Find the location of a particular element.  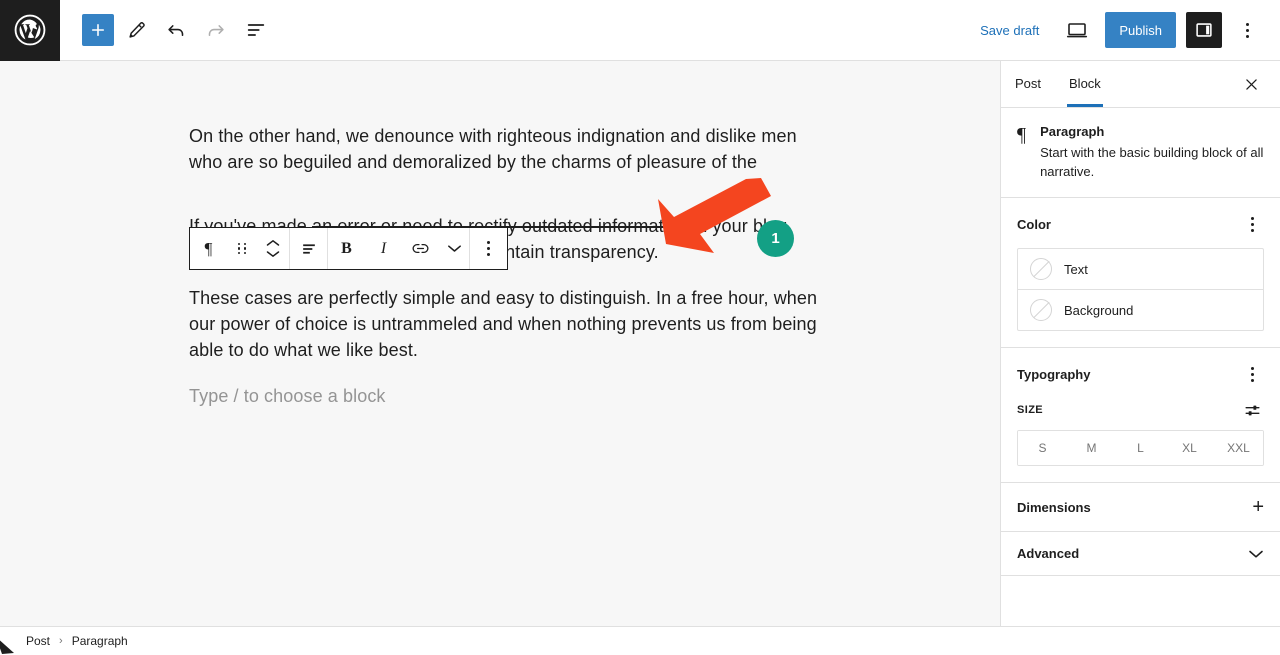

desktop-preview-icon is located at coordinates (1077, 30).